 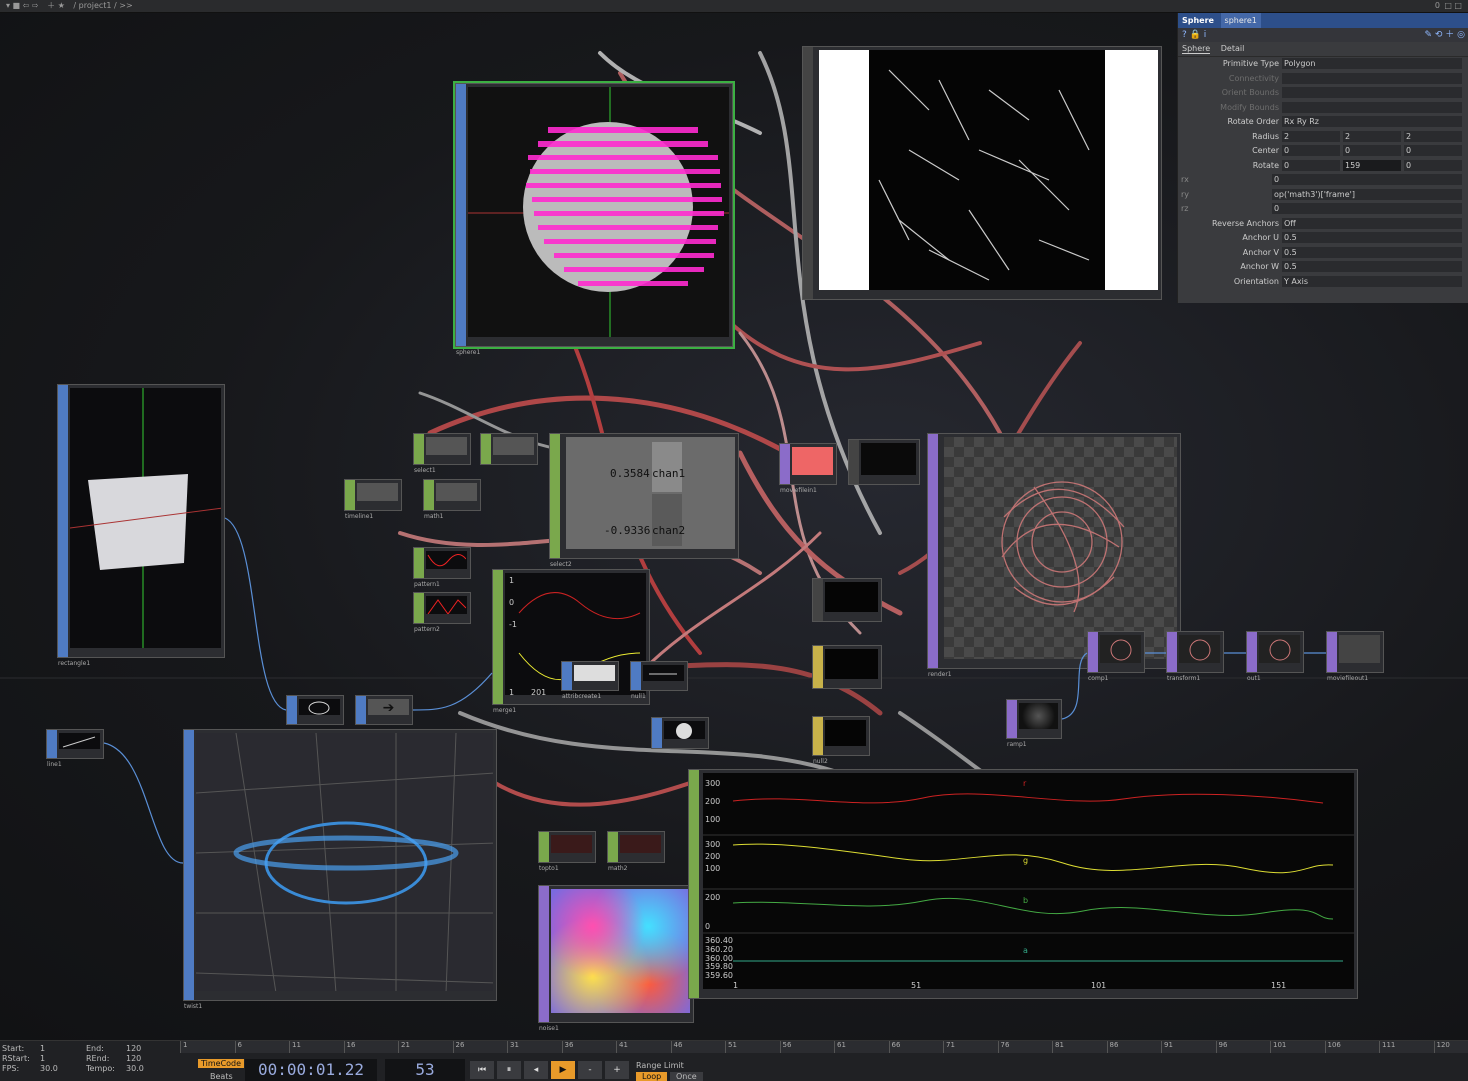 I want to click on tab-sphere: Sphere, so click(x=1196, y=49).